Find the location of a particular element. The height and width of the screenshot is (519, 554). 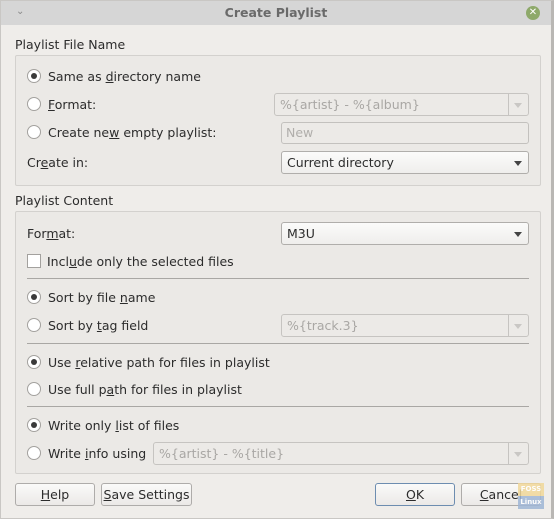

tag-field-combo: %{track.3} is located at coordinates (405, 325).